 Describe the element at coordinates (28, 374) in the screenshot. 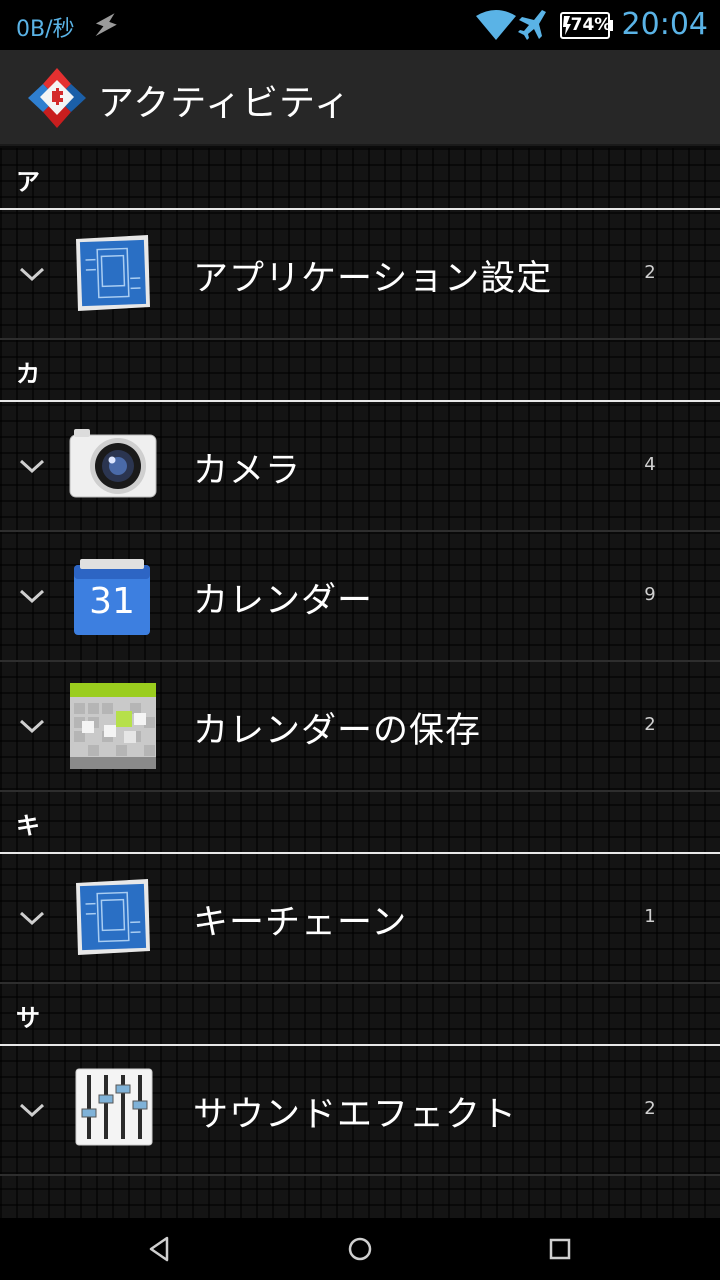

I see `section-letter: カ` at that location.